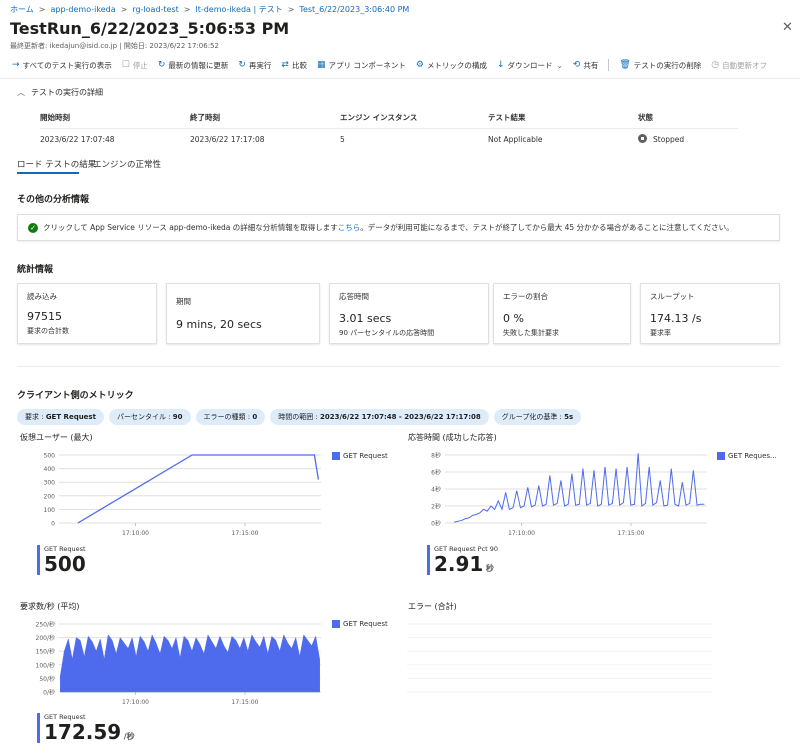  What do you see at coordinates (361, 65) in the screenshot?
I see `app-components-button: ▦ アプリ コンポーネント` at bounding box center [361, 65].